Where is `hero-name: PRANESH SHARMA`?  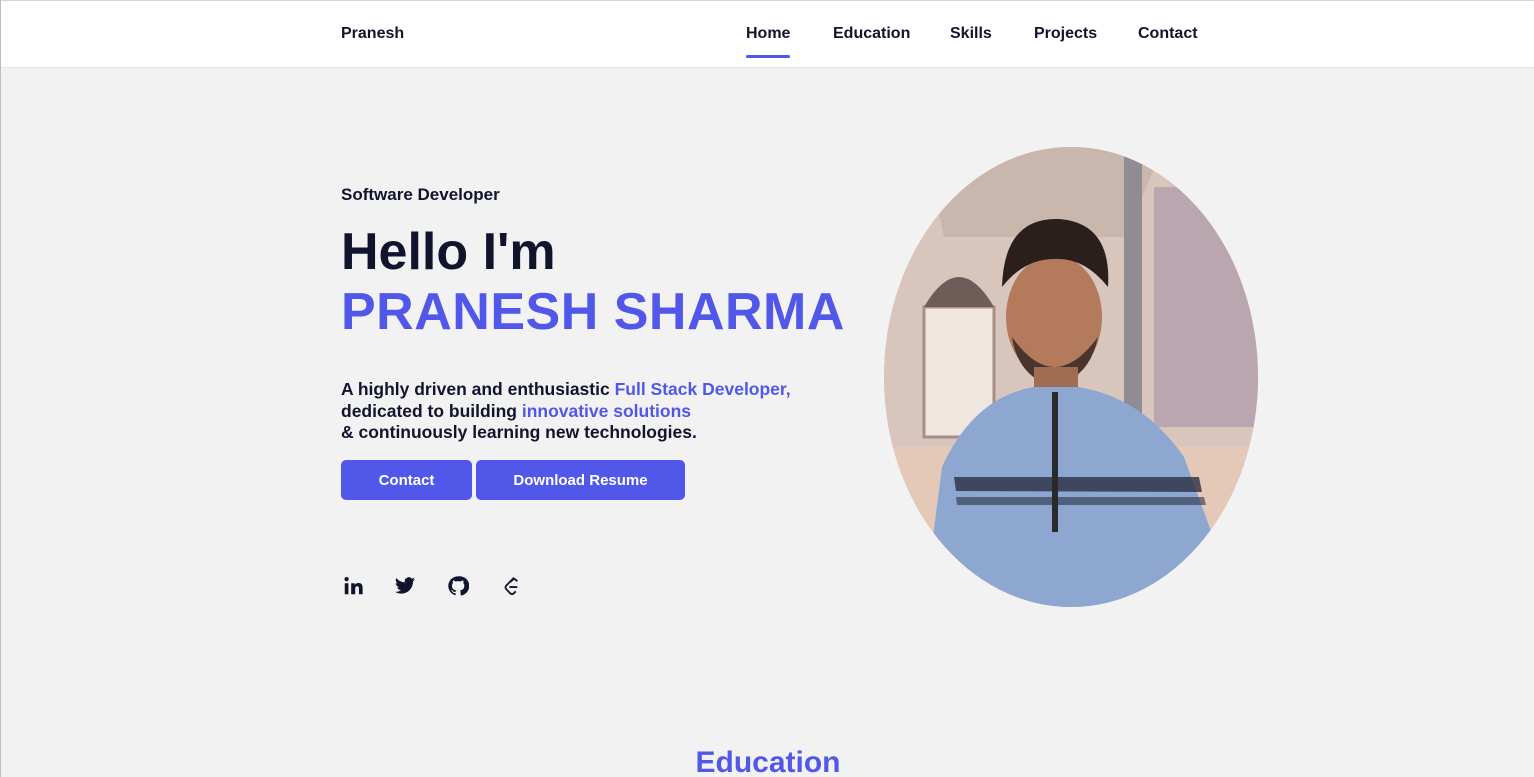 hero-name: PRANESH SHARMA is located at coordinates (593, 312).